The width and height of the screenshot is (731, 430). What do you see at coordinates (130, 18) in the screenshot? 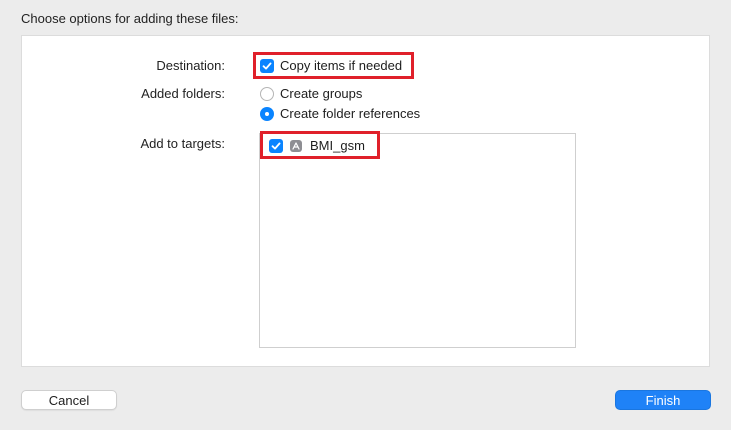
I see `dialog-title: Choose options for adding these files:` at bounding box center [130, 18].